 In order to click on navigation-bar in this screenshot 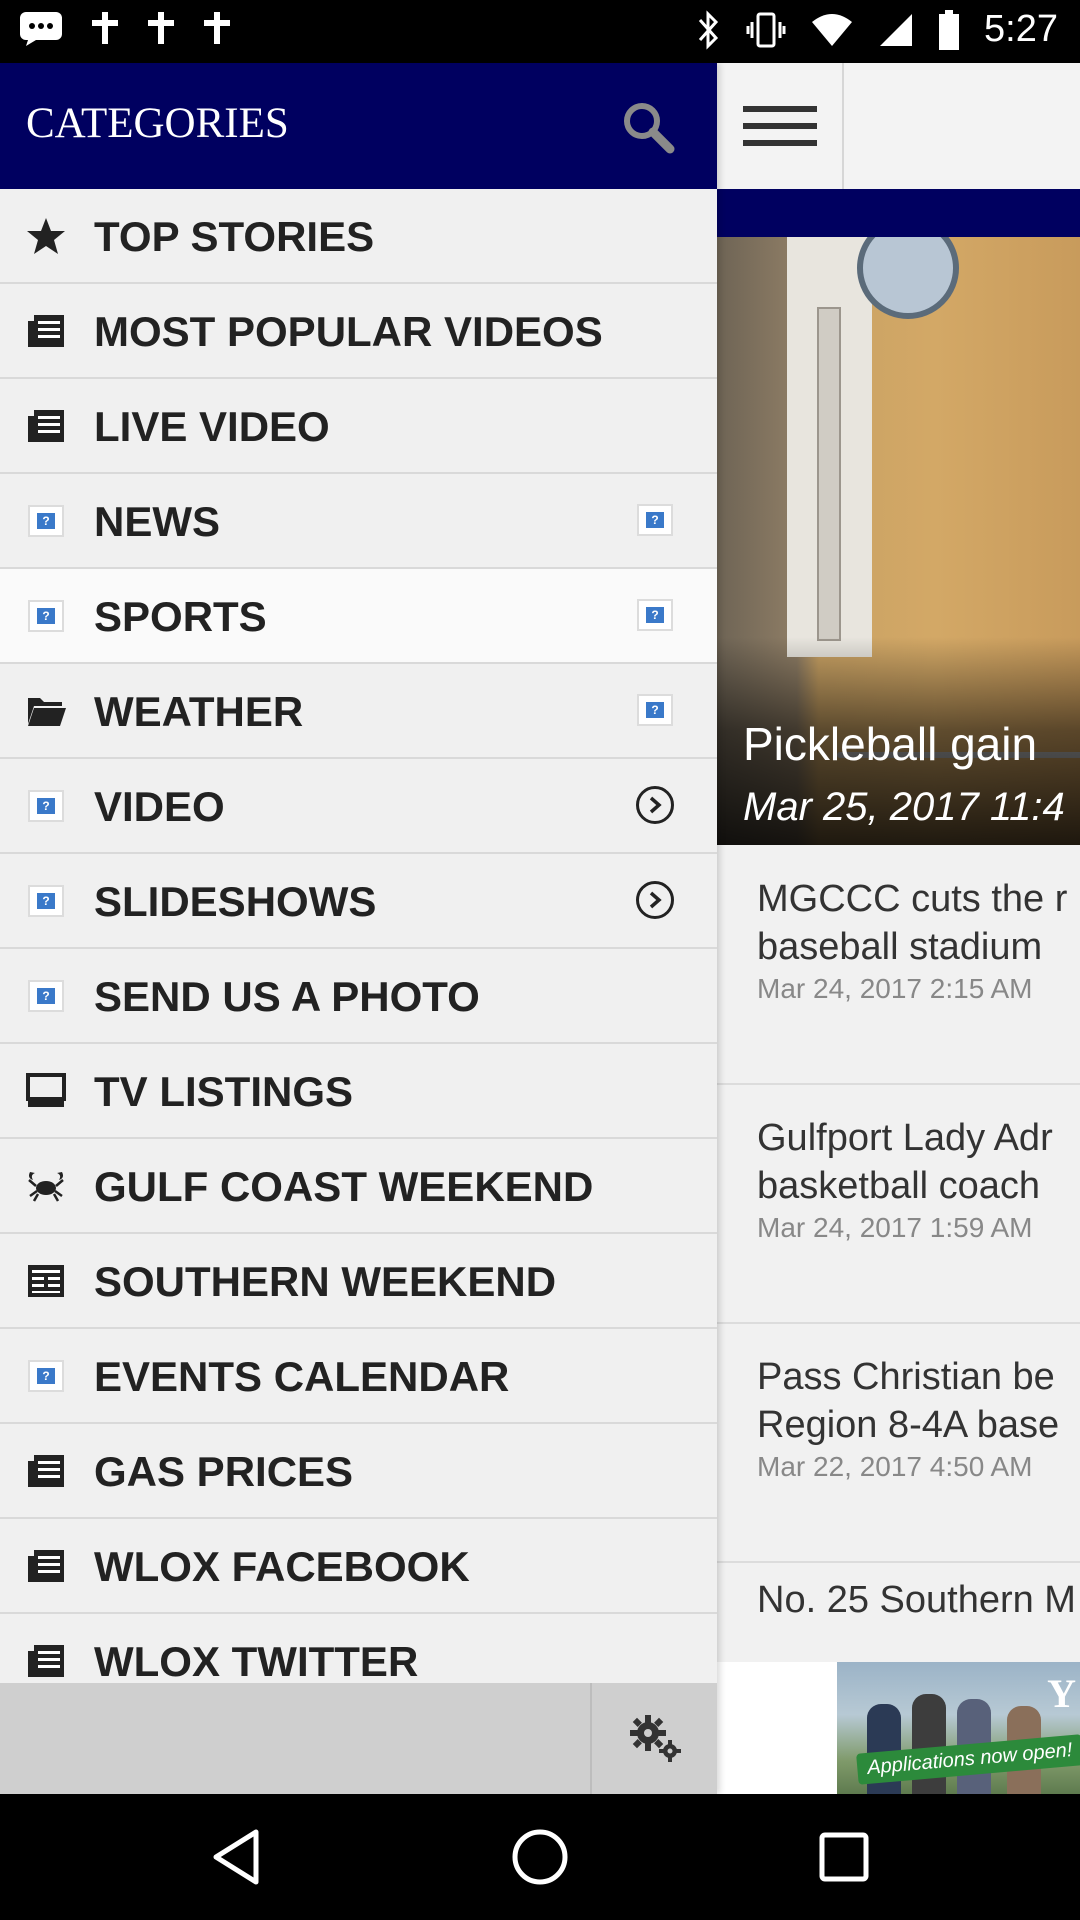, I will do `click(540, 1857)`.